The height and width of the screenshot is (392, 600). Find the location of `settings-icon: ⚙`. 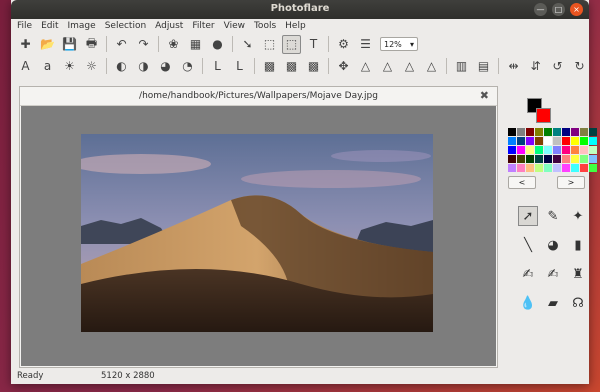

settings-icon: ⚙ is located at coordinates (343, 44).